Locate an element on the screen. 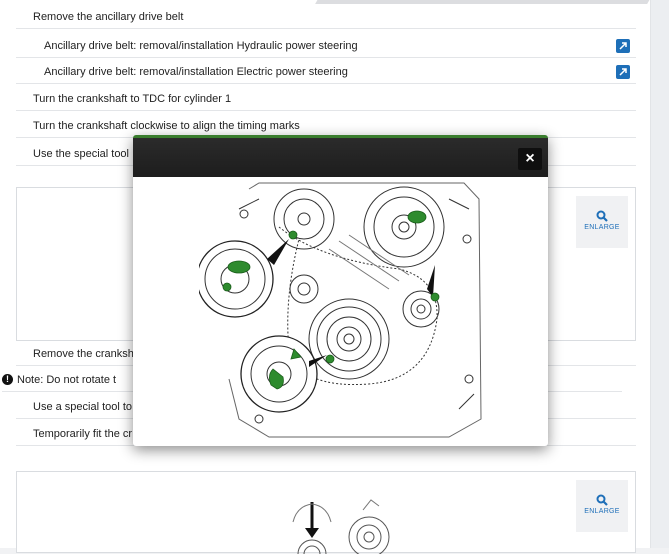 Image resolution: width=669 pixels, height=554 pixels. step-text: Remove the ancillary drive belt is located at coordinates (108, 17).